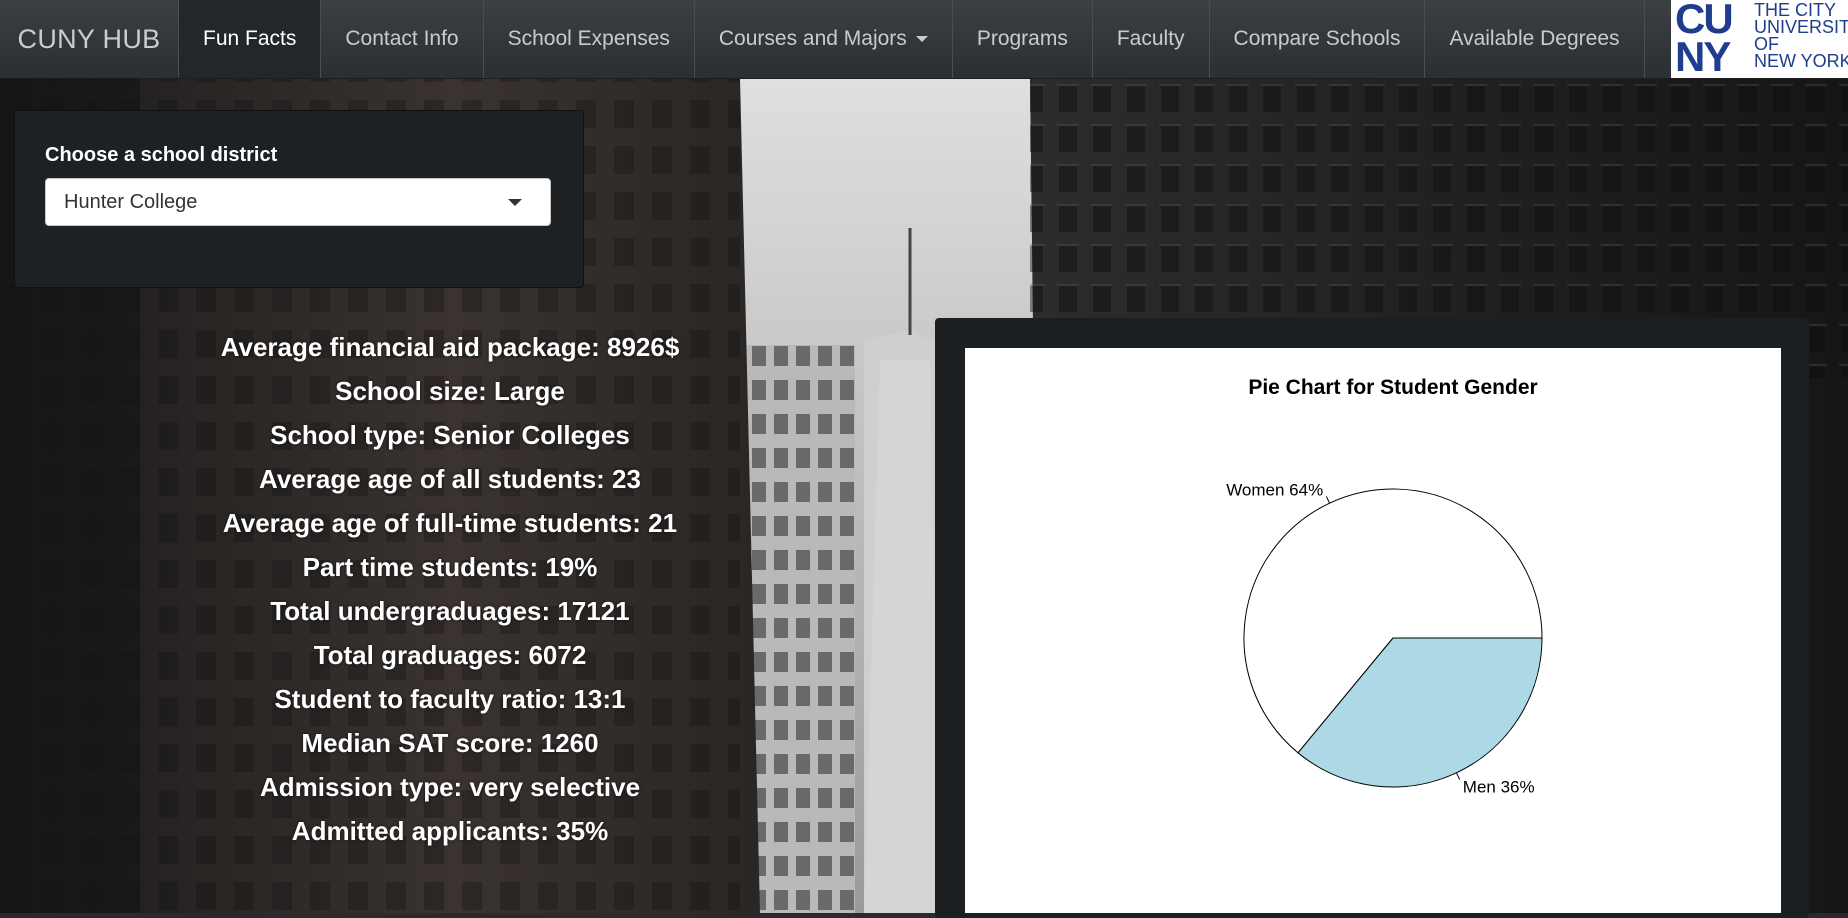  Describe the element at coordinates (450, 391) in the screenshot. I see `fact-school-size: School size: Large` at that location.